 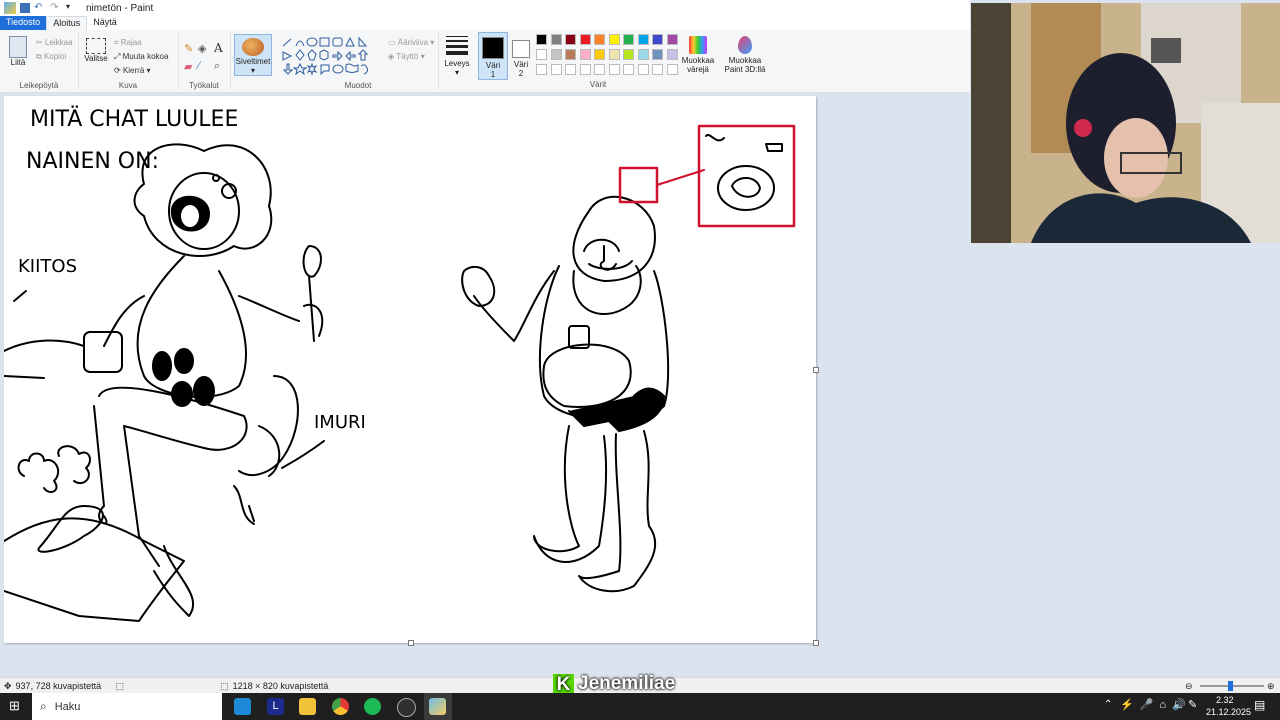 I want to click on fill-icon: ◈, so click(x=202, y=48).